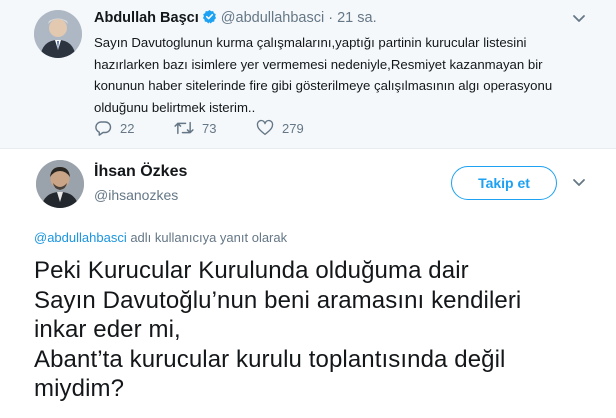  Describe the element at coordinates (251, 270) in the screenshot. I see `main-text-line: Peki Kurucular Kurulunda olduğuma dair` at that location.